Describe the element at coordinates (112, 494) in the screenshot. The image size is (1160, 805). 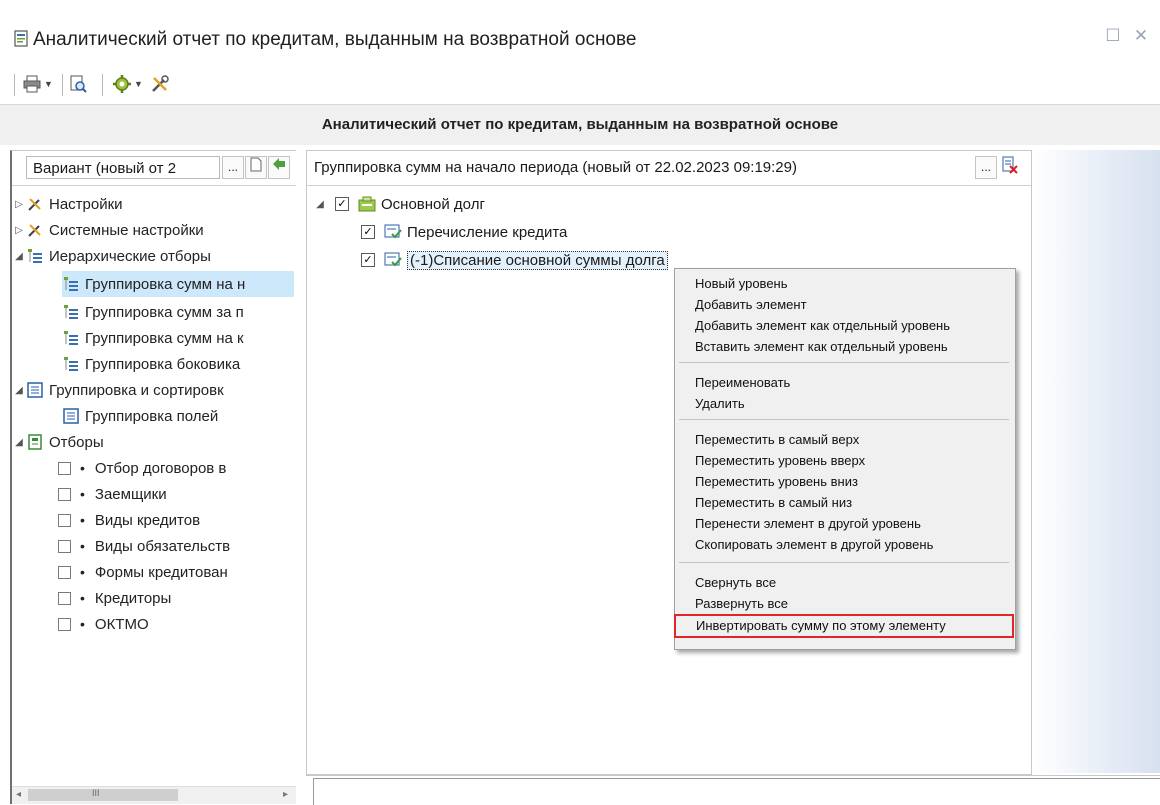
I see `filter-item: • Заемщики` at that location.